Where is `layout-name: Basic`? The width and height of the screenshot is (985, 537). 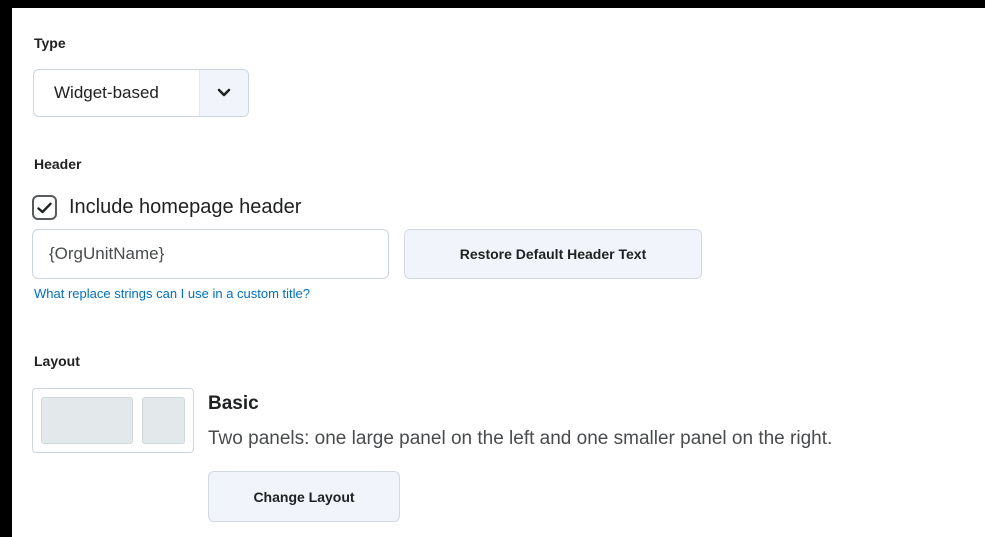
layout-name: Basic is located at coordinates (233, 403).